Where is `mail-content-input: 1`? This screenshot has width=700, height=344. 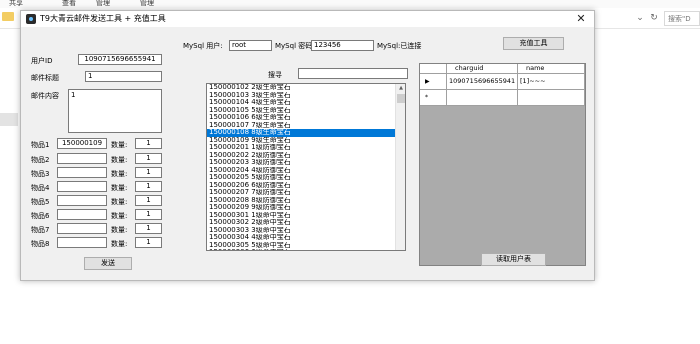 mail-content-input: 1 is located at coordinates (115, 111).